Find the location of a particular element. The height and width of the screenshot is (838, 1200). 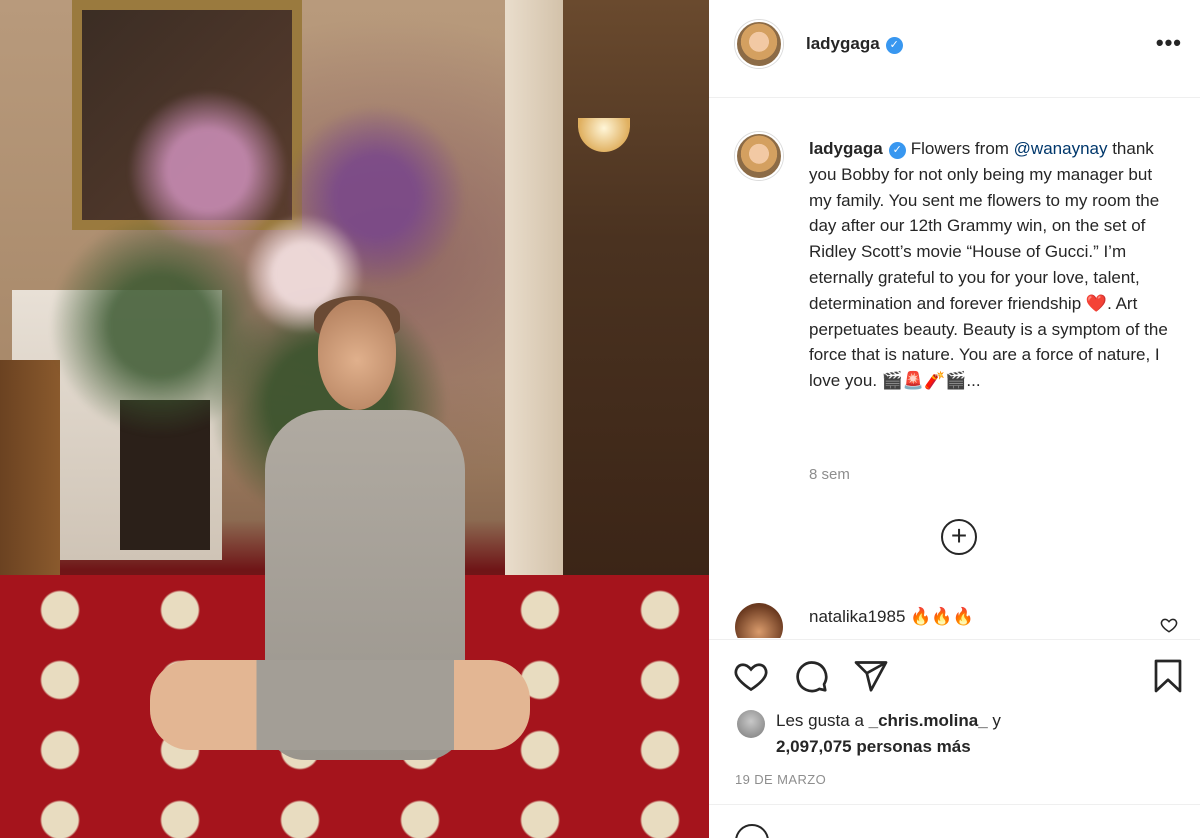

heart-icon is located at coordinates (751, 676).